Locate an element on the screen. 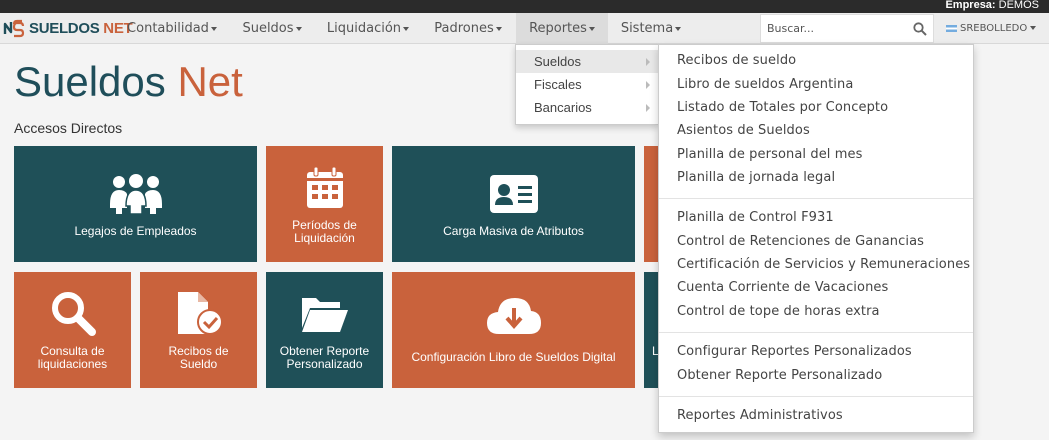 This screenshot has height=440, width=1049. menu-item-configurar-reportes: Configurar Reportes Personalizados is located at coordinates (816, 352).